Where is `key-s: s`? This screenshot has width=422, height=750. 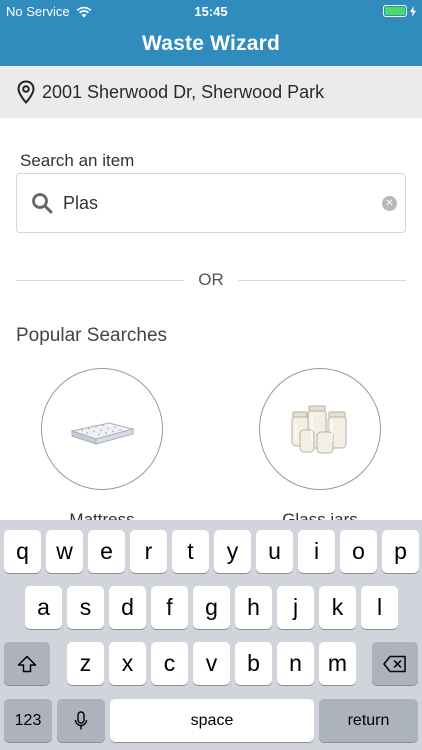 key-s: s is located at coordinates (85, 607).